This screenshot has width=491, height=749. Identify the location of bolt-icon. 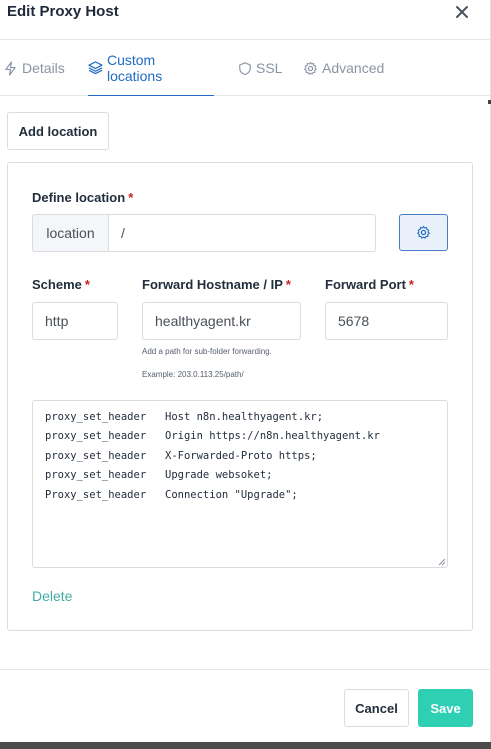
(10, 68).